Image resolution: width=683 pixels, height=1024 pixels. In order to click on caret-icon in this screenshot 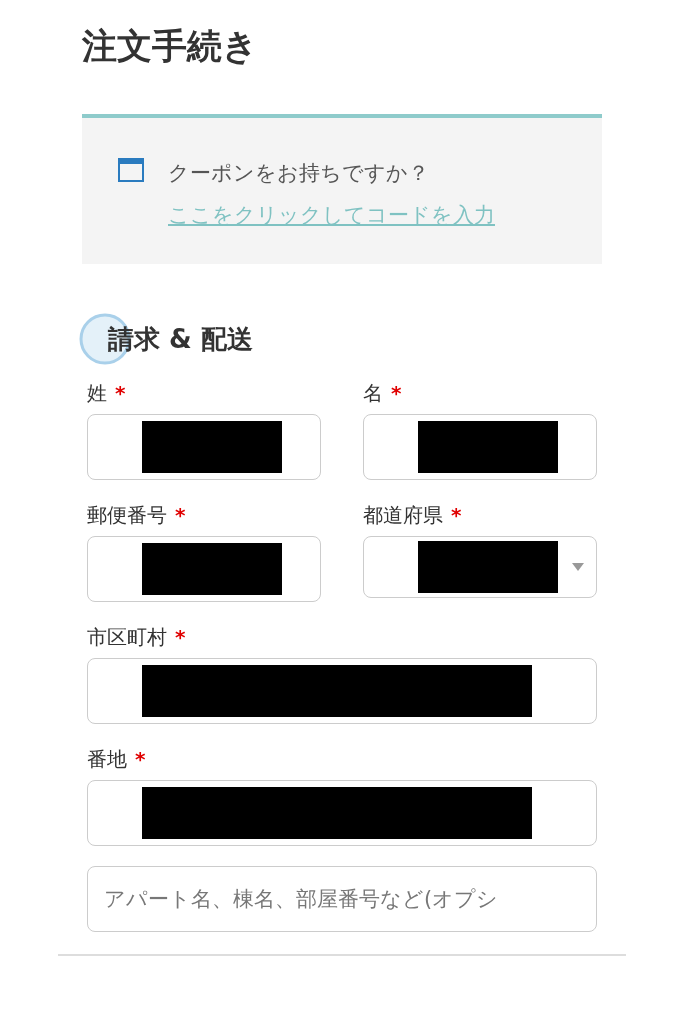, I will do `click(578, 567)`.